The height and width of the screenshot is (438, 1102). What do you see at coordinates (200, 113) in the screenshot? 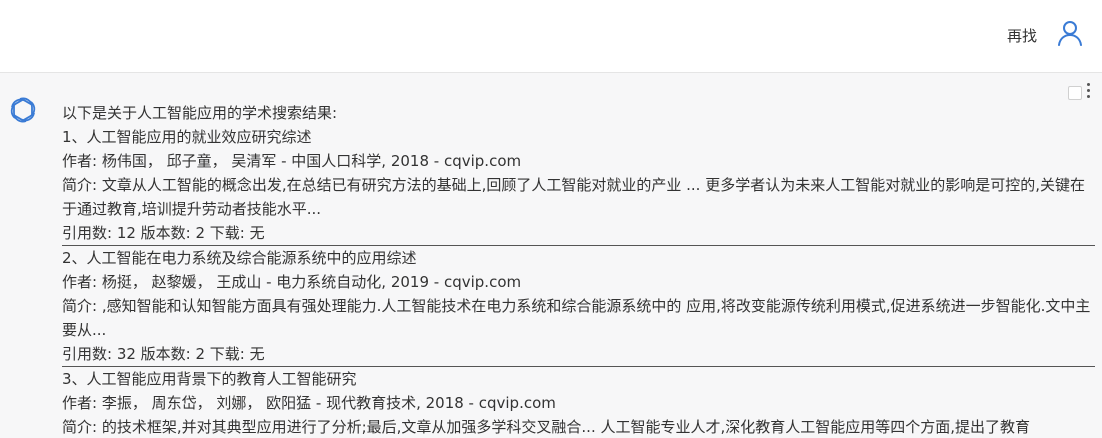
I see `answer-intro: 以下是关于人工智能应用的学术搜索结果:` at bounding box center [200, 113].